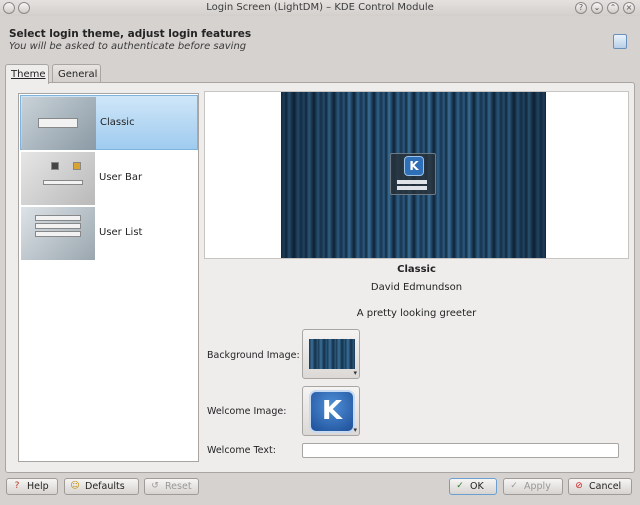 This screenshot has height=505, width=640. What do you see at coordinates (247, 411) in the screenshot?
I see `welcome-image-label: Welcome Image:` at bounding box center [247, 411].